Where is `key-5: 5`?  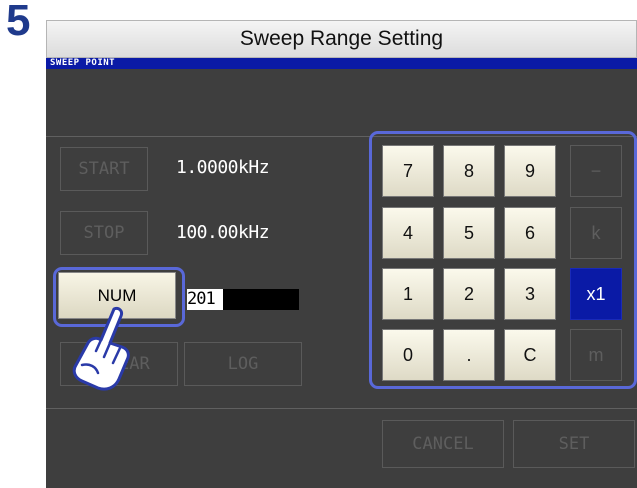 key-5: 5 is located at coordinates (469, 233).